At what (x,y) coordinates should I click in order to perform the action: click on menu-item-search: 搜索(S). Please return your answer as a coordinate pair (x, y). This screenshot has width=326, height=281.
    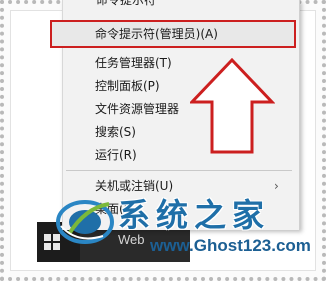
    Looking at the image, I should click on (115, 132).